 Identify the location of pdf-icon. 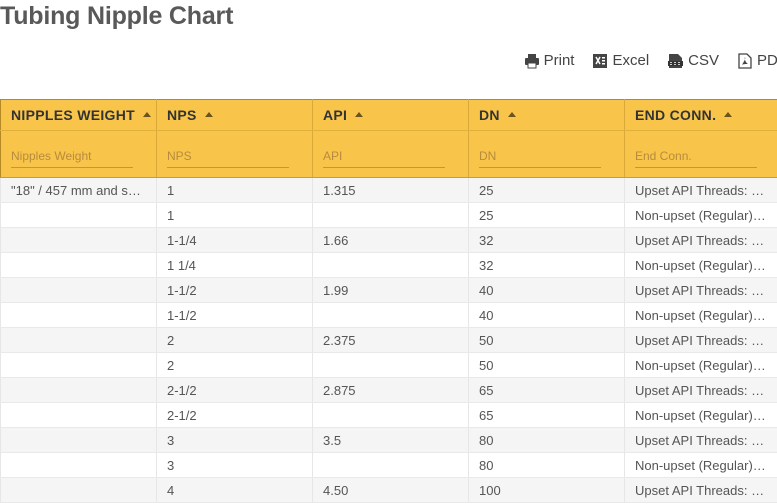
(745, 60).